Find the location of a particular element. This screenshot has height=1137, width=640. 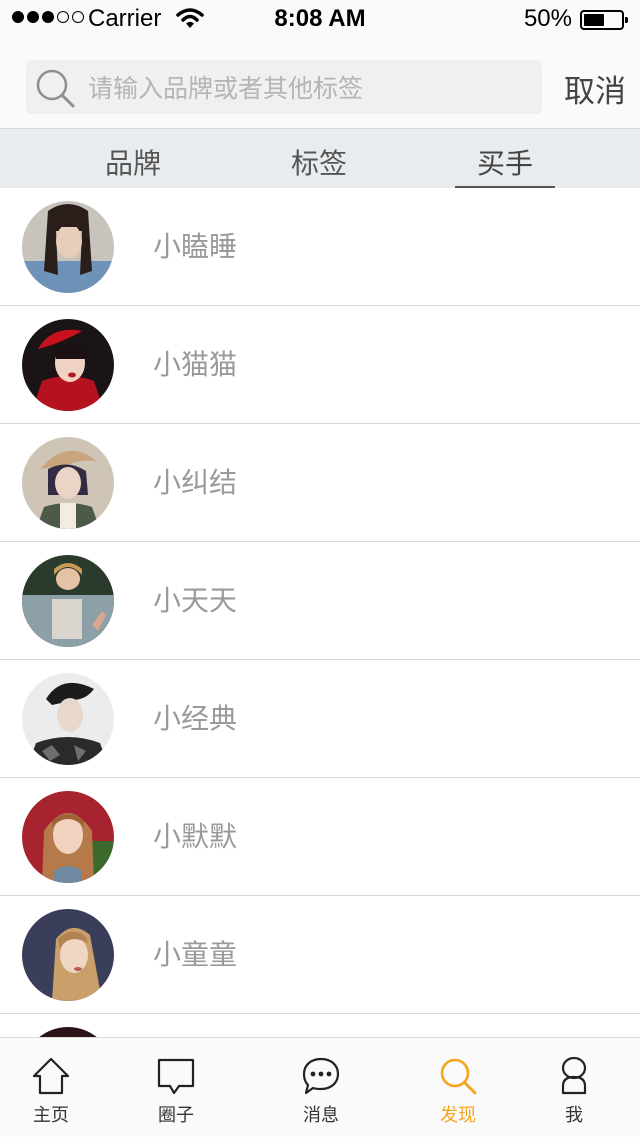

bottom-tab-bar: 主页 圈子 消息 发现 我 is located at coordinates (320, 1087).